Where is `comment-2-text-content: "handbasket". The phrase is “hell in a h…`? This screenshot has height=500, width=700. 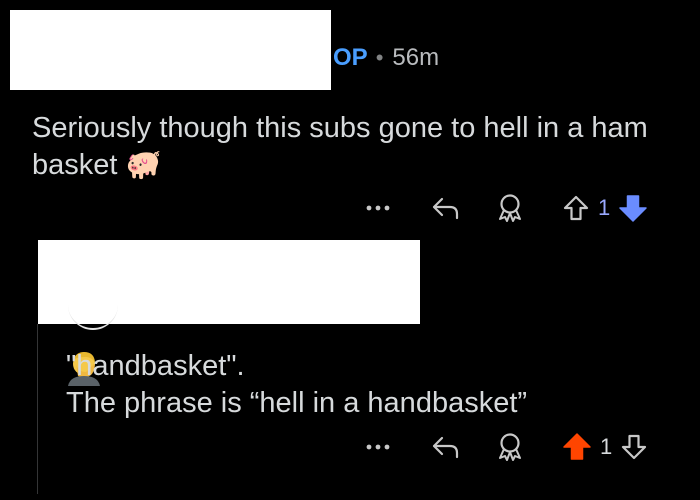 comment-2-text-content: "handbasket". The phrase is “hell in a h… is located at coordinates (297, 384).